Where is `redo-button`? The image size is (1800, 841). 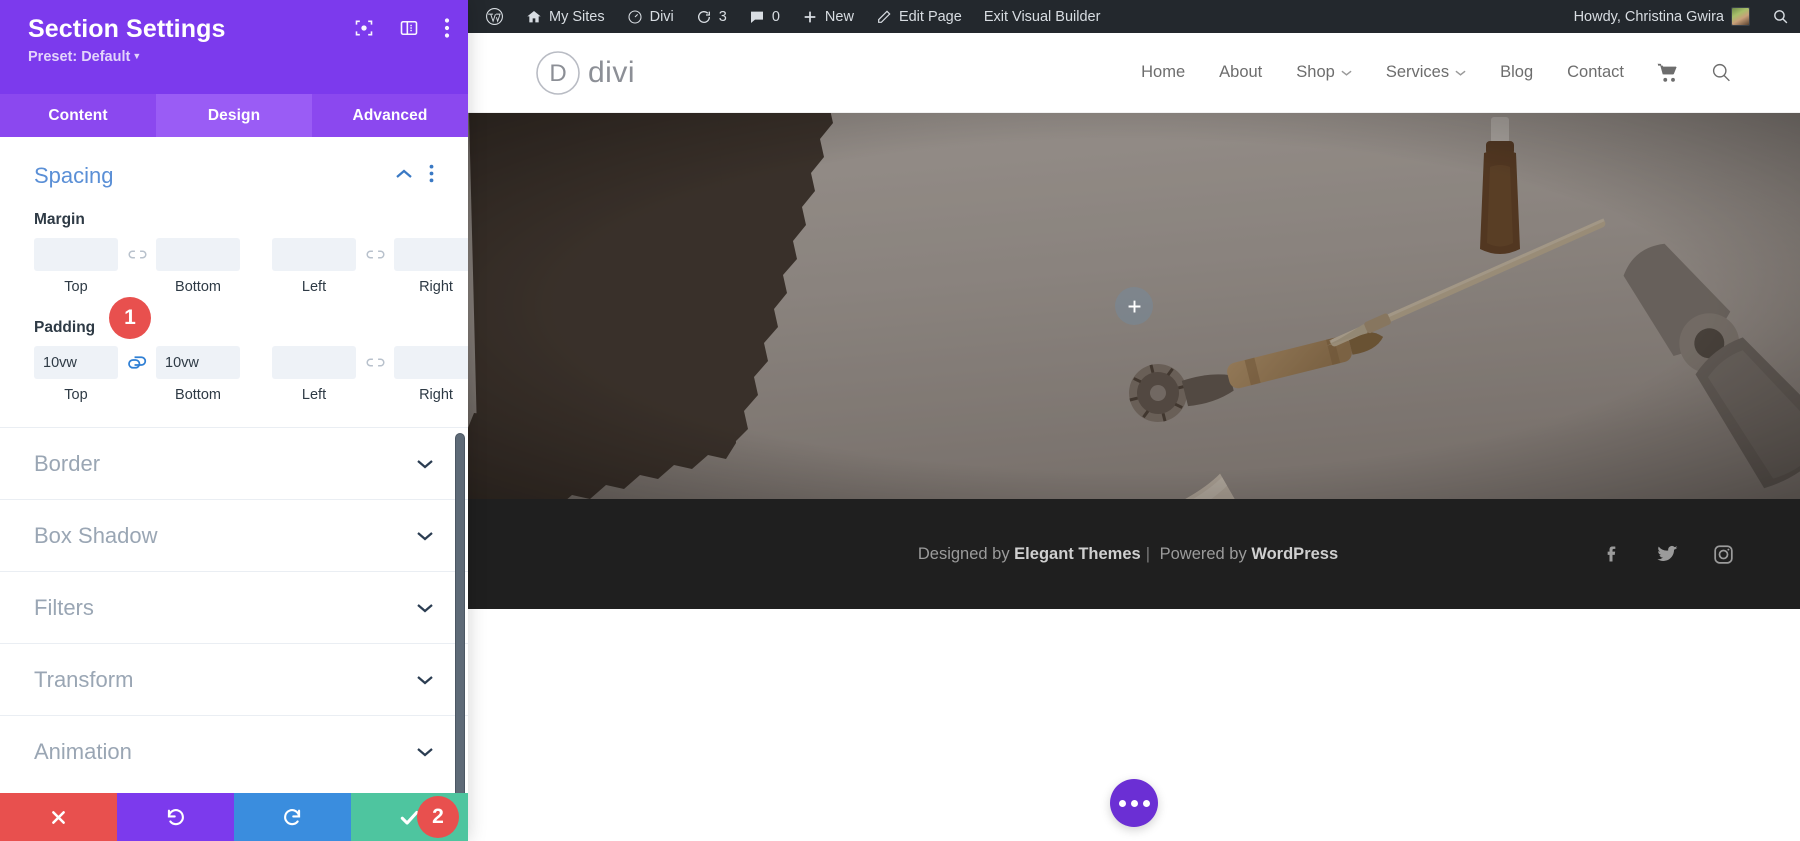 redo-button is located at coordinates (292, 817).